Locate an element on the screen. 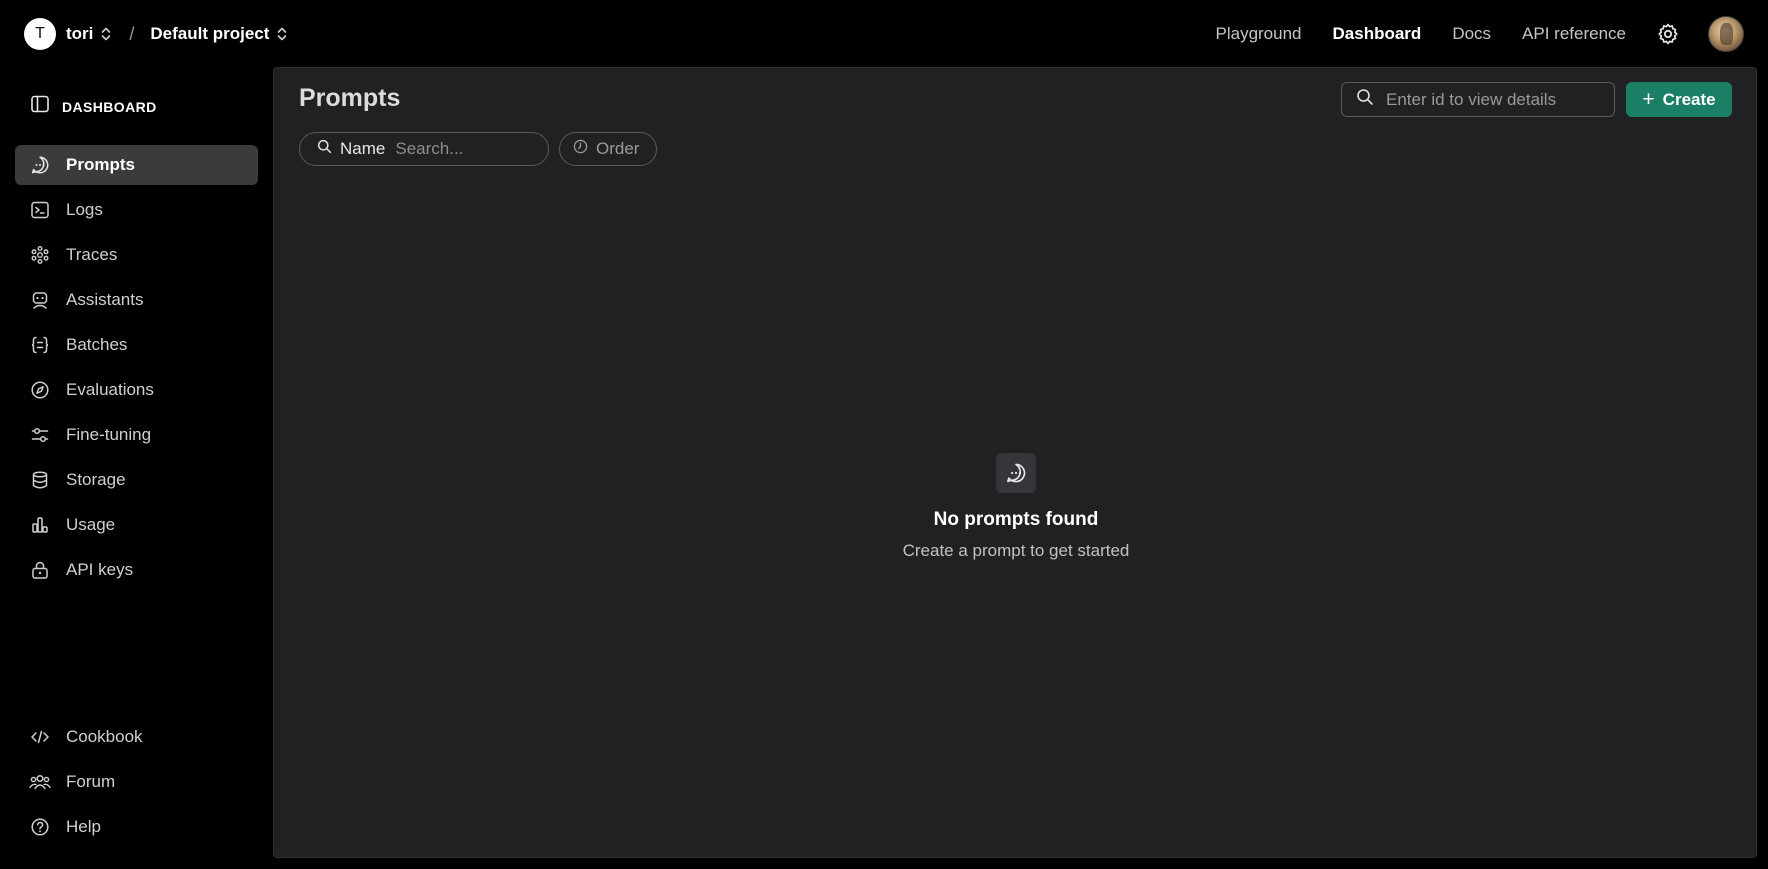 The width and height of the screenshot is (1768, 869). sidebar-item-batches: Batches is located at coordinates (136, 345).